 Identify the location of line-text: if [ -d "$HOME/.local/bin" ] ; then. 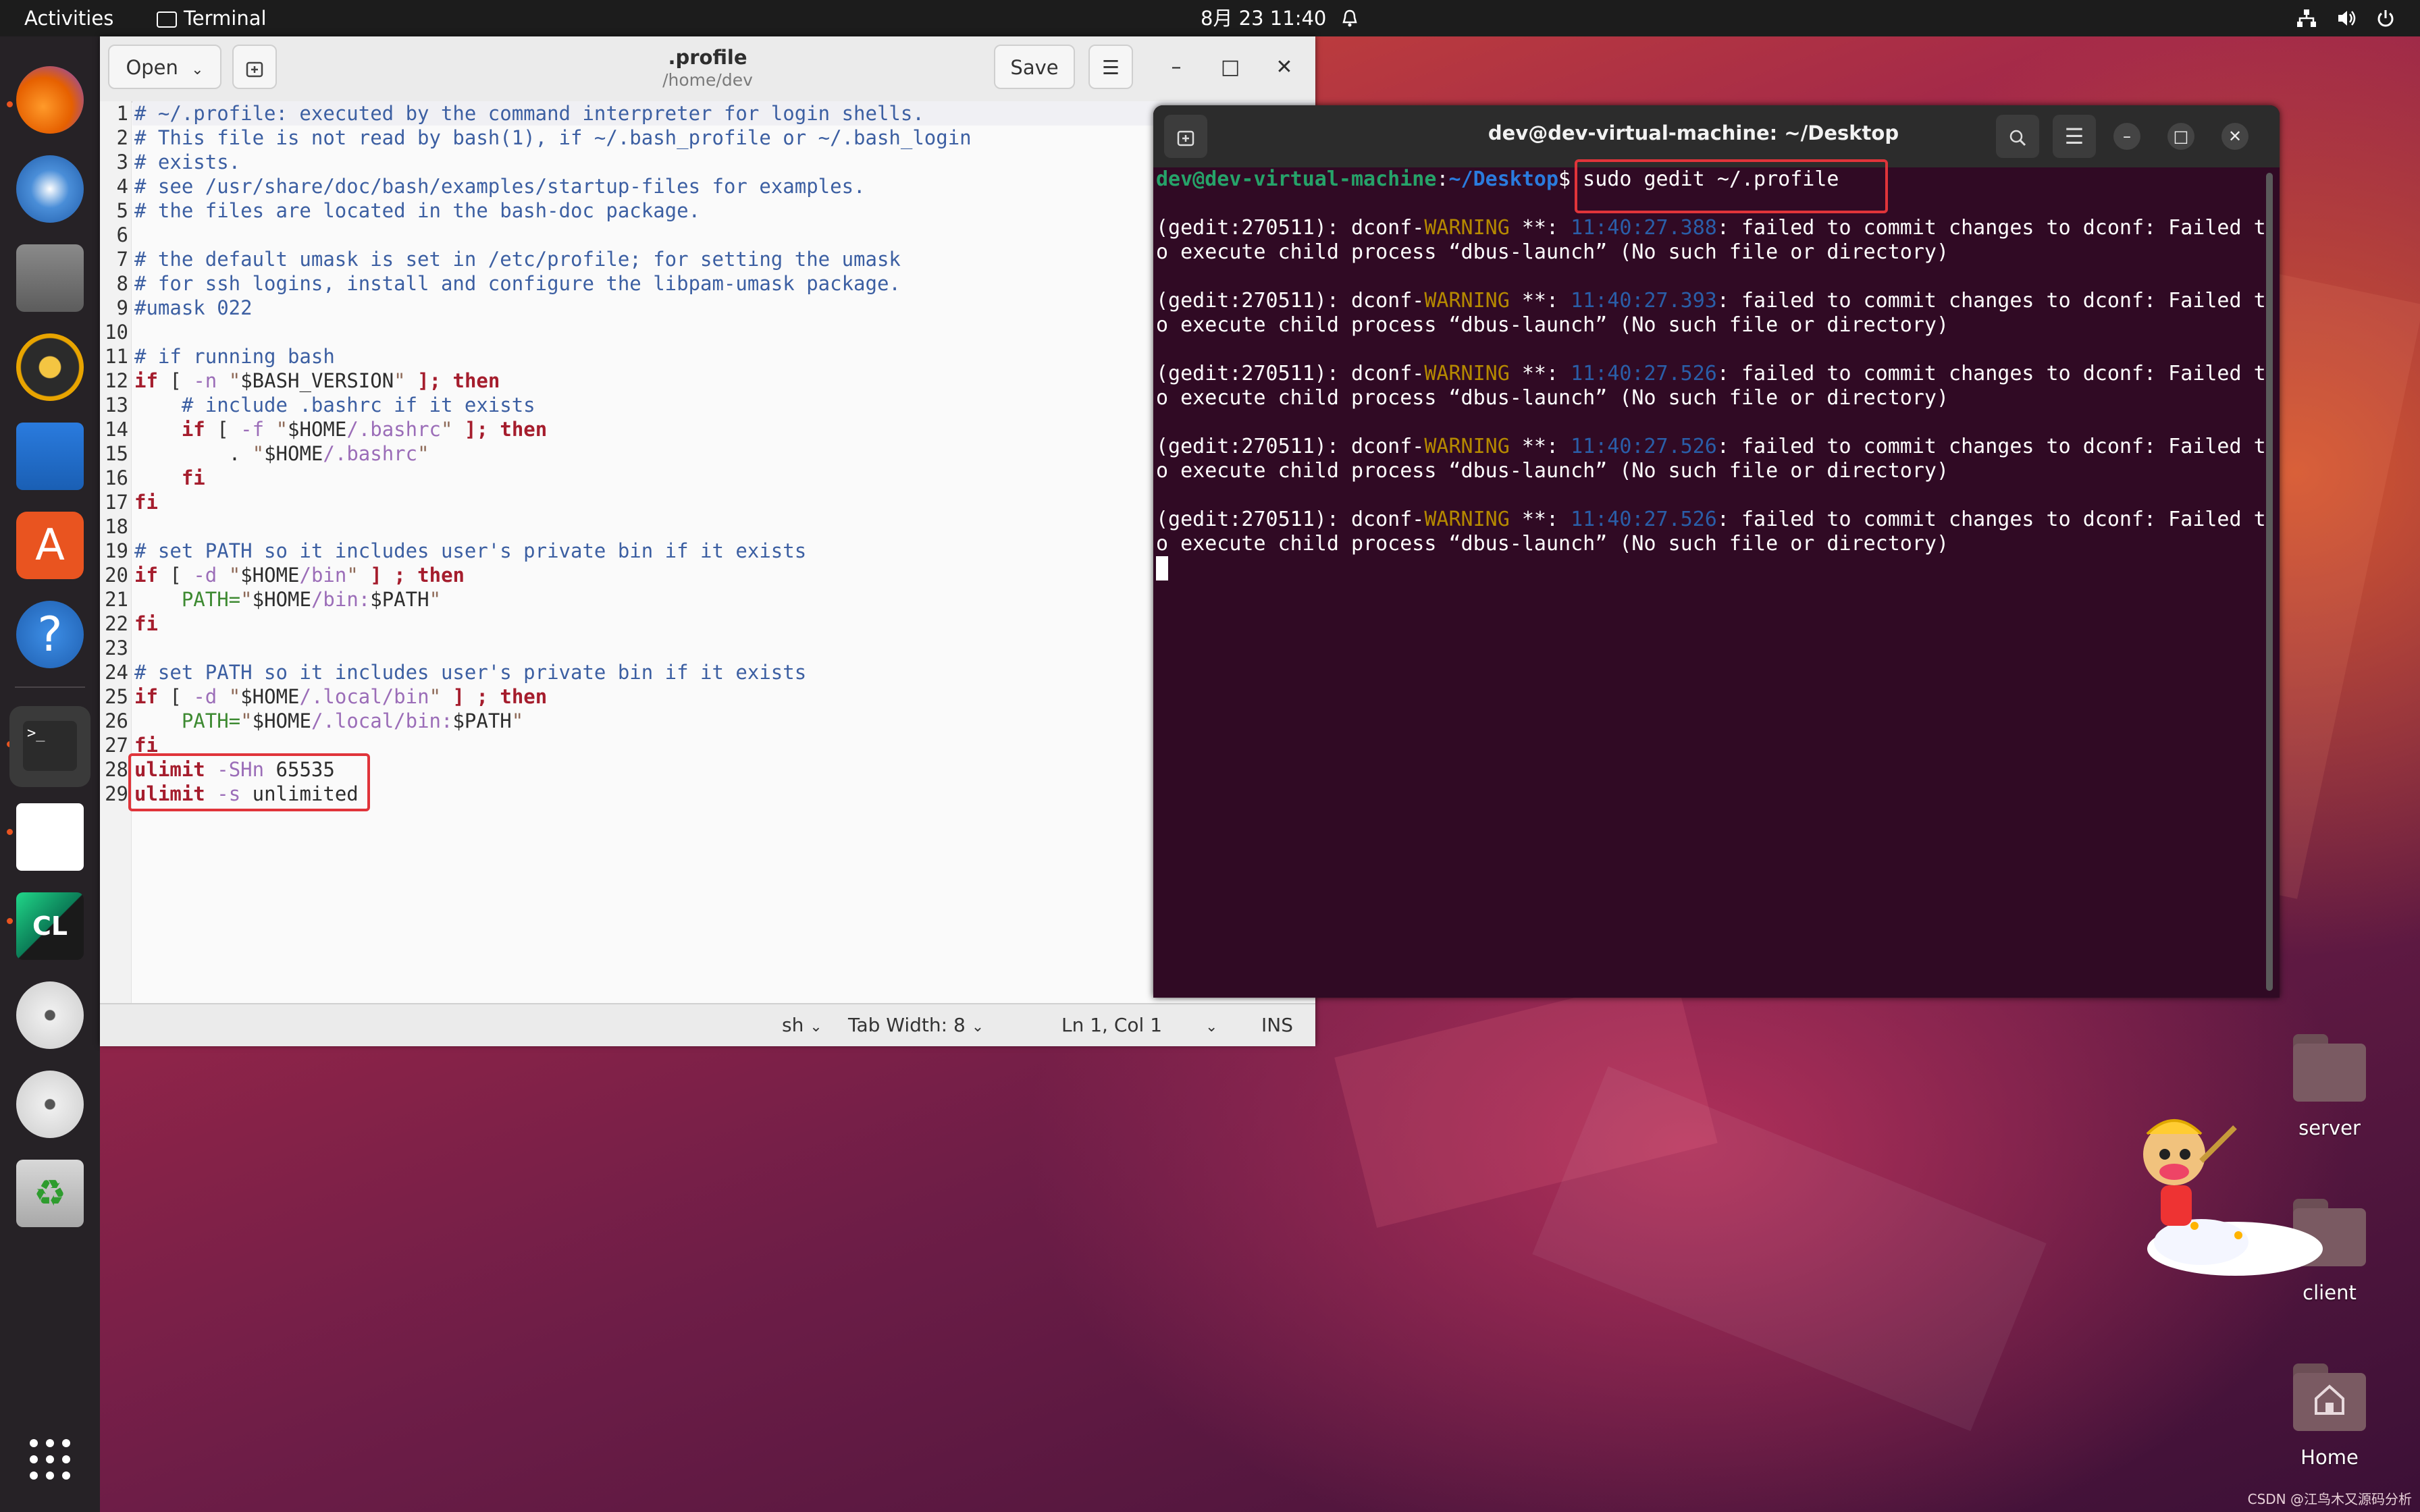
(341, 696).